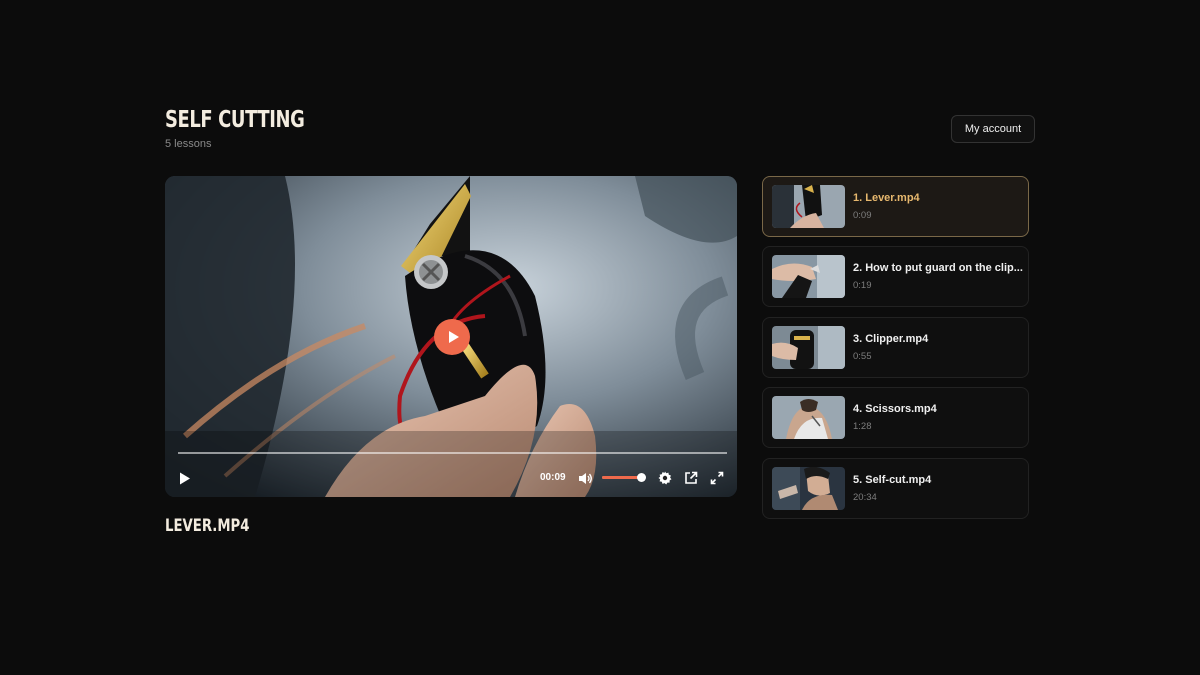 This screenshot has height=675, width=1200. Describe the element at coordinates (452, 453) in the screenshot. I see `progress-bar` at that location.